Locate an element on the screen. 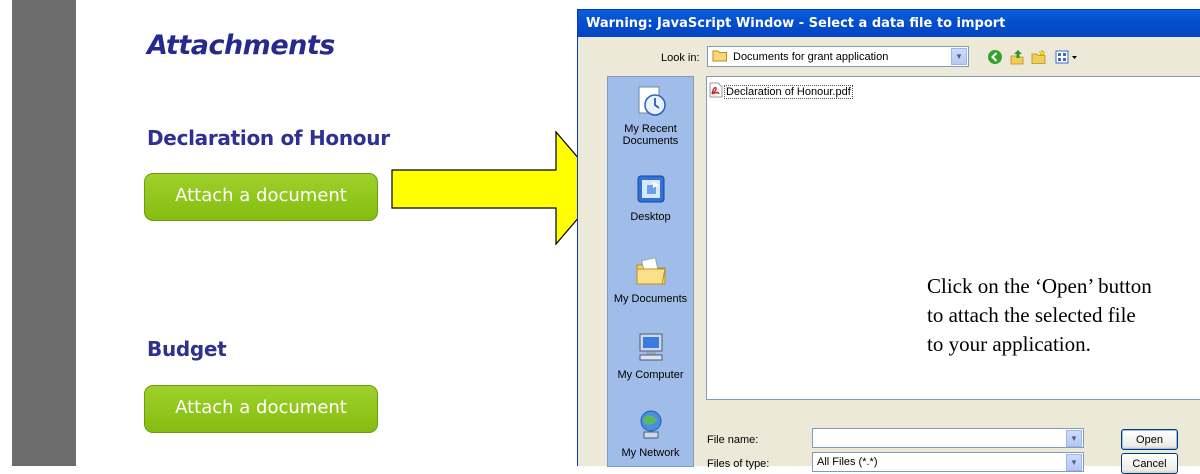 The height and width of the screenshot is (474, 1200). place-my-computer: My Computer is located at coordinates (650, 356).